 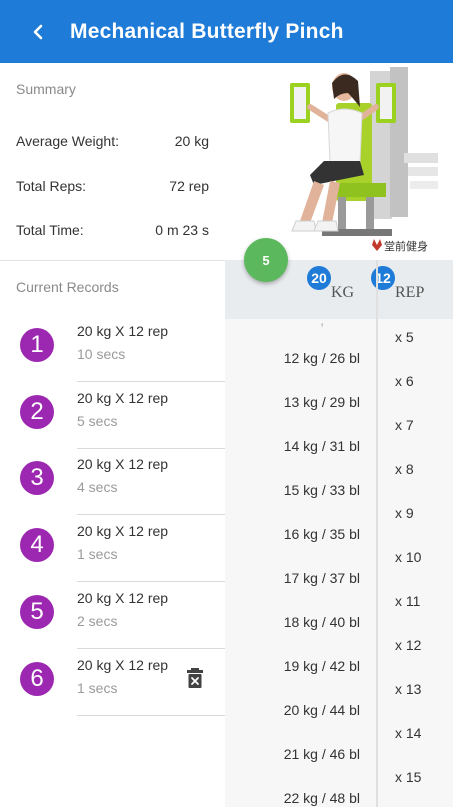 What do you see at coordinates (407, 601) in the screenshot?
I see `rep-option: x 11` at bounding box center [407, 601].